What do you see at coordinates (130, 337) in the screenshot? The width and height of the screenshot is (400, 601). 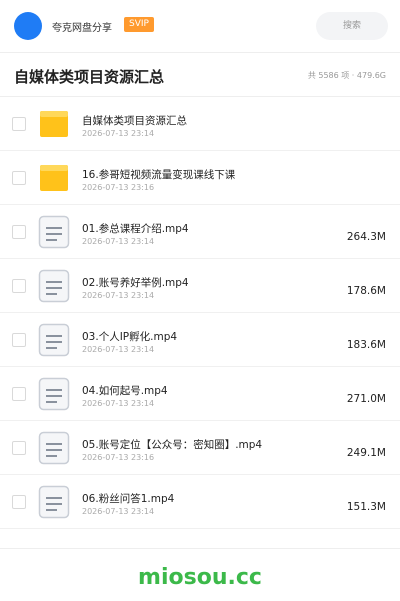 I see `item-name: 03.个人IP孵化.mp4` at bounding box center [130, 337].